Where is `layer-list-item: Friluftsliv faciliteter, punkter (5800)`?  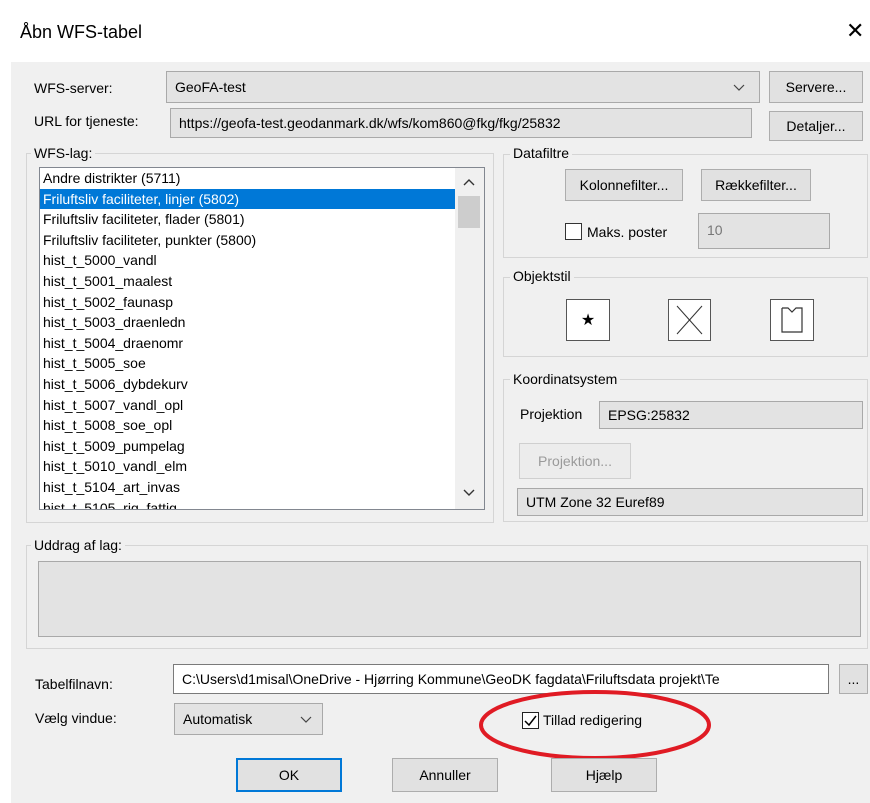 layer-list-item: Friluftsliv faciliteter, punkter (5800) is located at coordinates (262, 240).